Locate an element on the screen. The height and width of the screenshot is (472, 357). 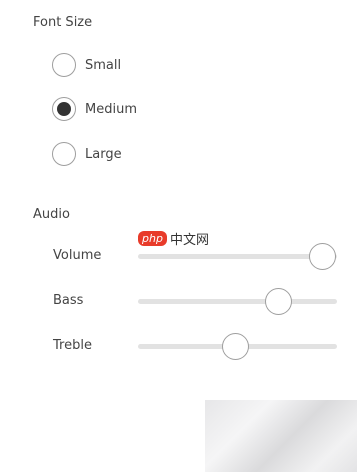
font-size-small-option: Small is located at coordinates (86, 65).